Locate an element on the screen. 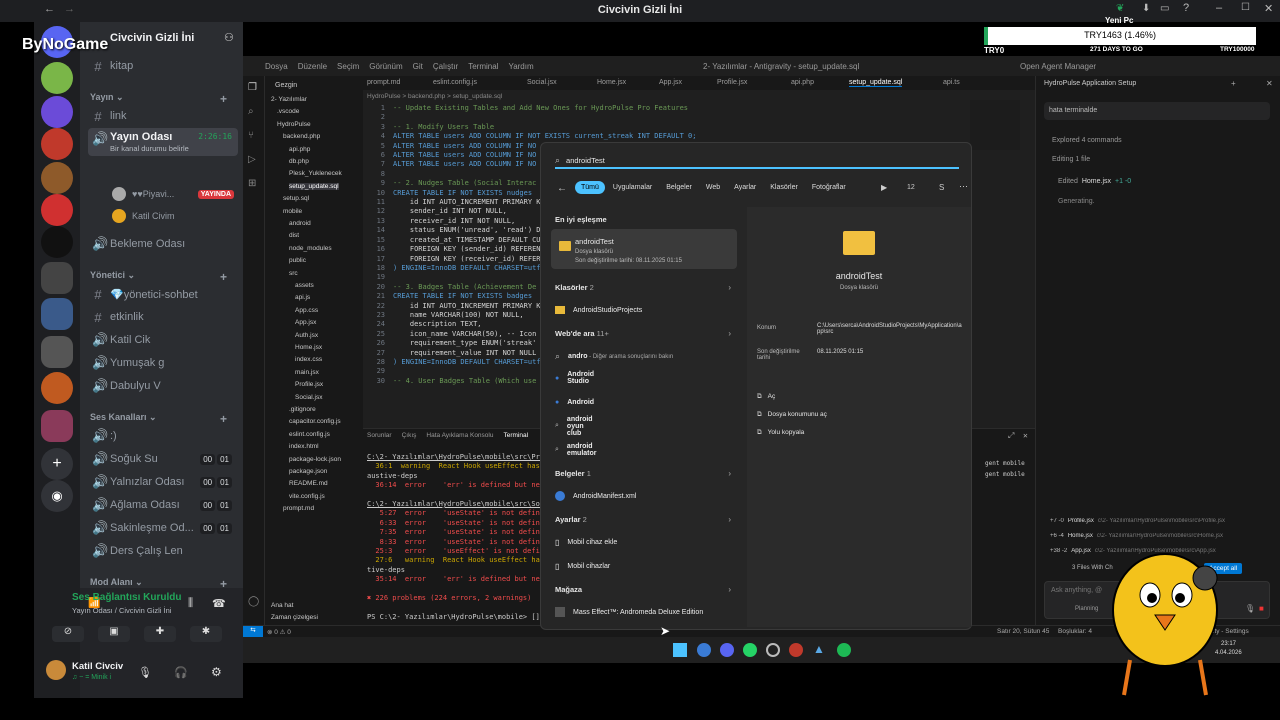  file-tree-item: 2- Yazılımlar is located at coordinates (289, 99).